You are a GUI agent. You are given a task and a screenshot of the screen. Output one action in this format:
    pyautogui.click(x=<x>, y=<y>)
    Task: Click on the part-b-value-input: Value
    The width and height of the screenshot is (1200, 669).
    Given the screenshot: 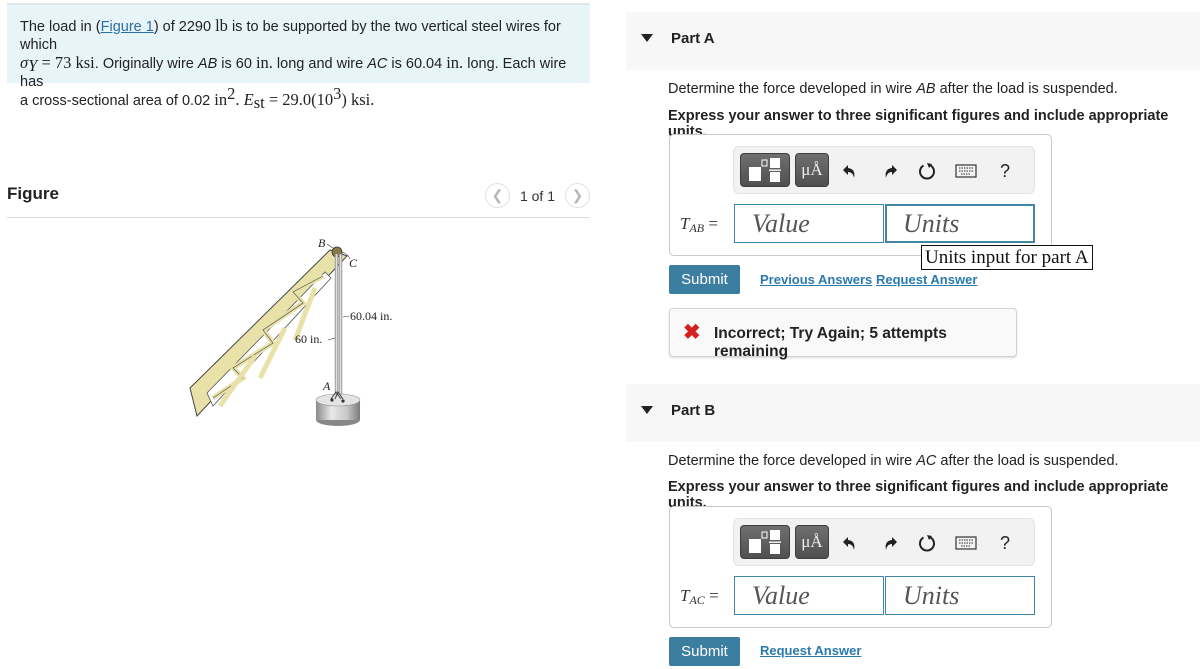 What is the action you would take?
    pyautogui.click(x=809, y=595)
    